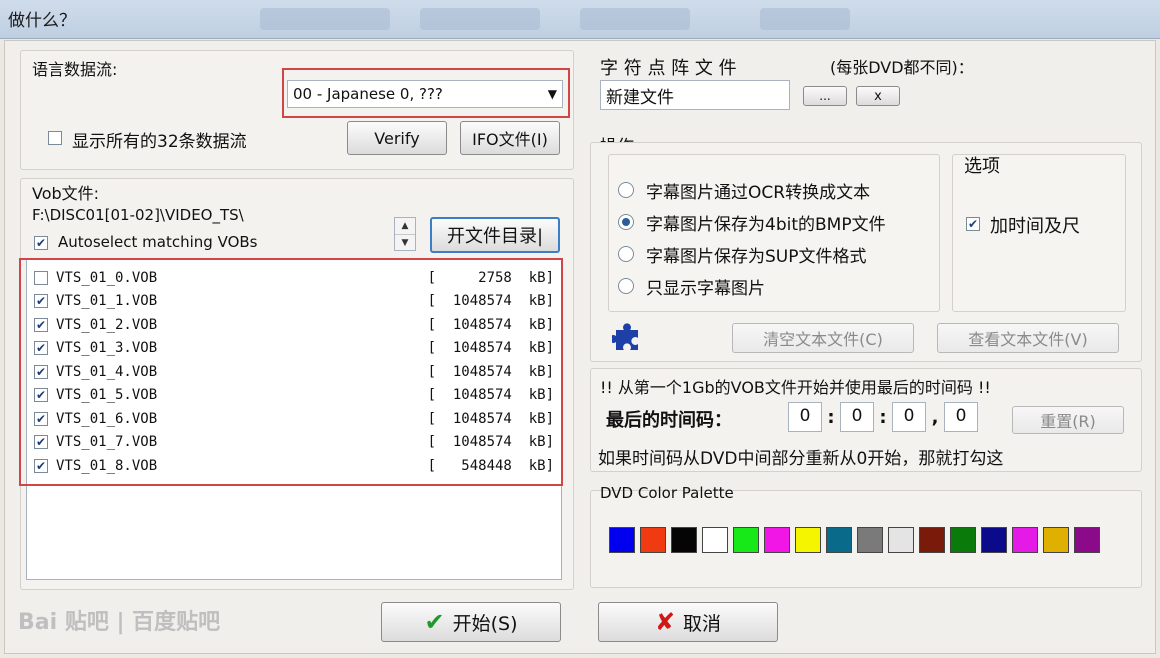 The image size is (1160, 658). Describe the element at coordinates (777, 222) in the screenshot. I see `operation-option: 字幕图片保存为4bit的BMP文件` at that location.